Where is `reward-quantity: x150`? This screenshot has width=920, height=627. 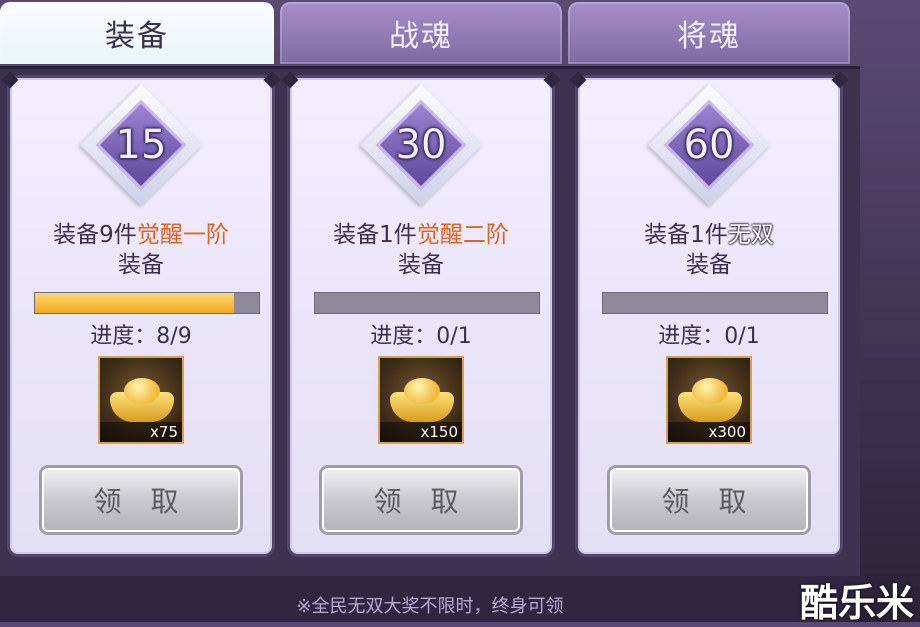
reward-quantity: x150 is located at coordinates (421, 432).